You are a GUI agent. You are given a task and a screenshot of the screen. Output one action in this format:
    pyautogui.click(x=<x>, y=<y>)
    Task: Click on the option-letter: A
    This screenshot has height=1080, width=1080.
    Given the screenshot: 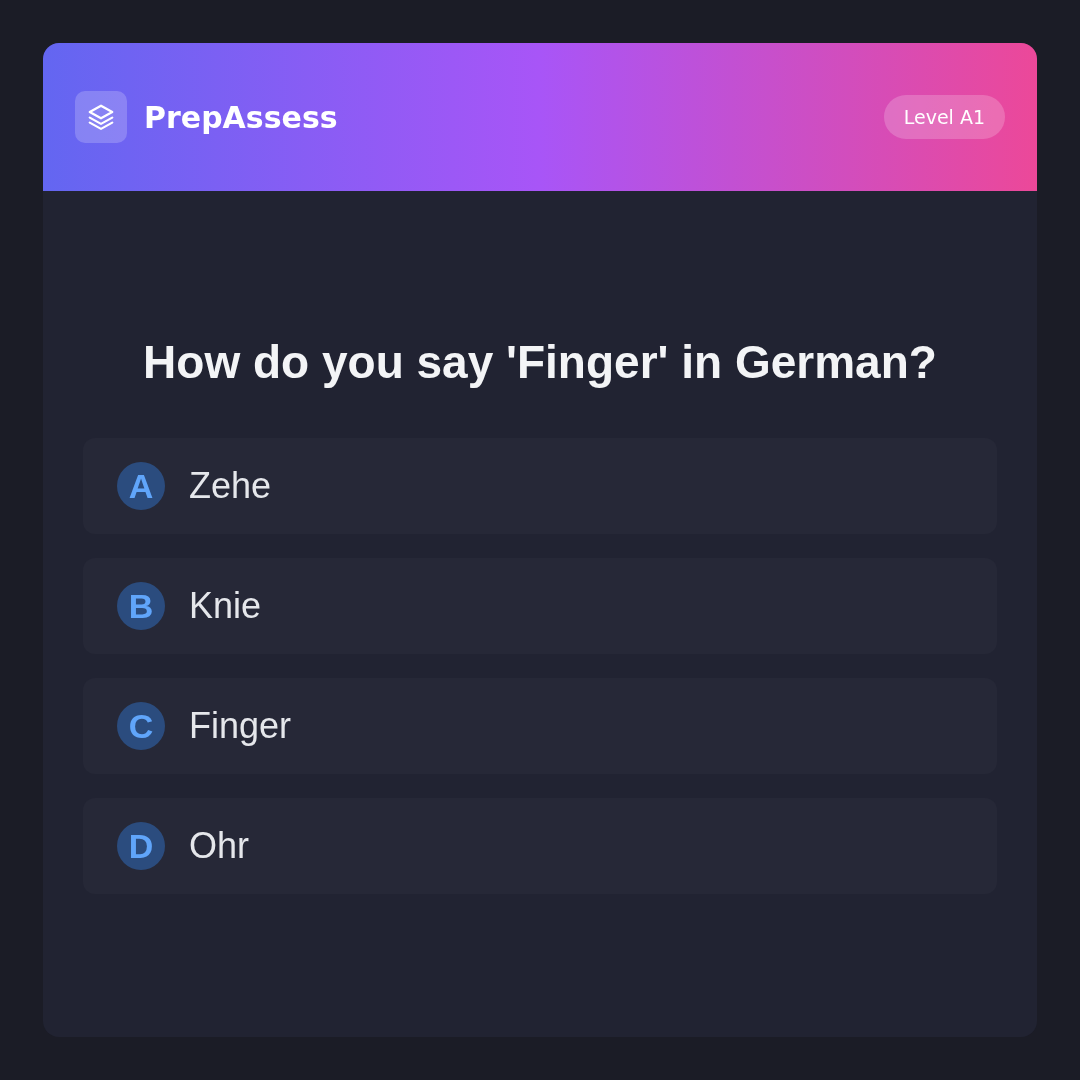 What is the action you would take?
    pyautogui.click(x=141, y=486)
    